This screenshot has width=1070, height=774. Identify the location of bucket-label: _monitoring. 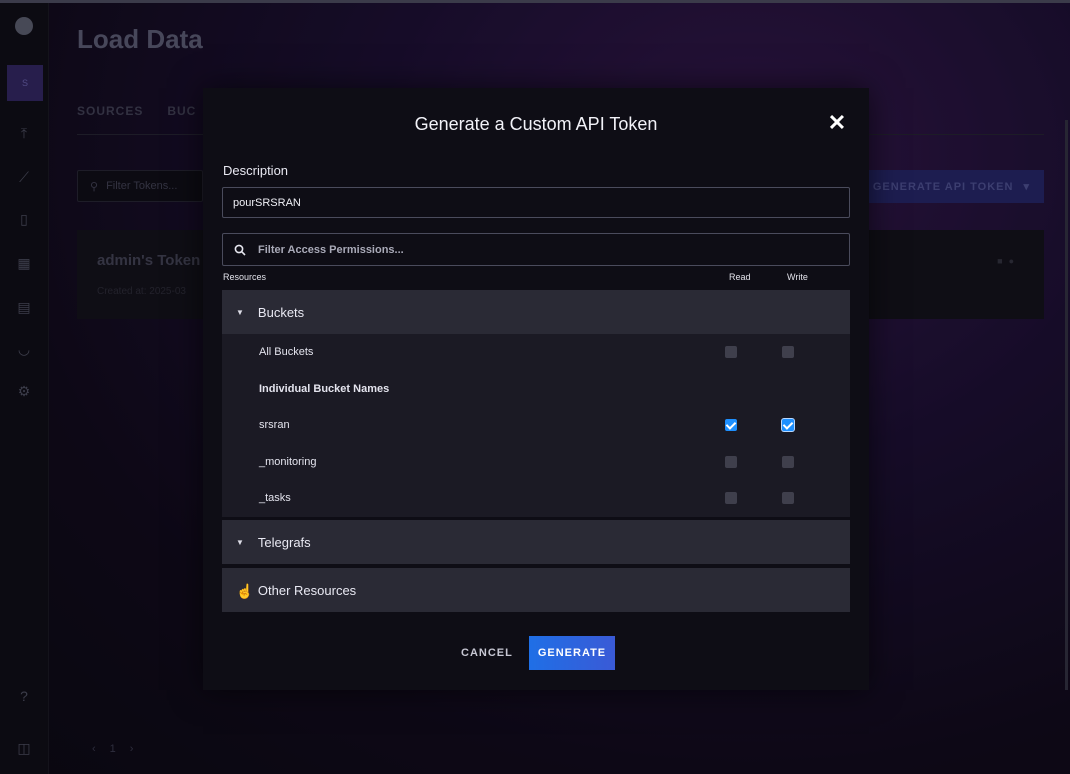
(288, 462).